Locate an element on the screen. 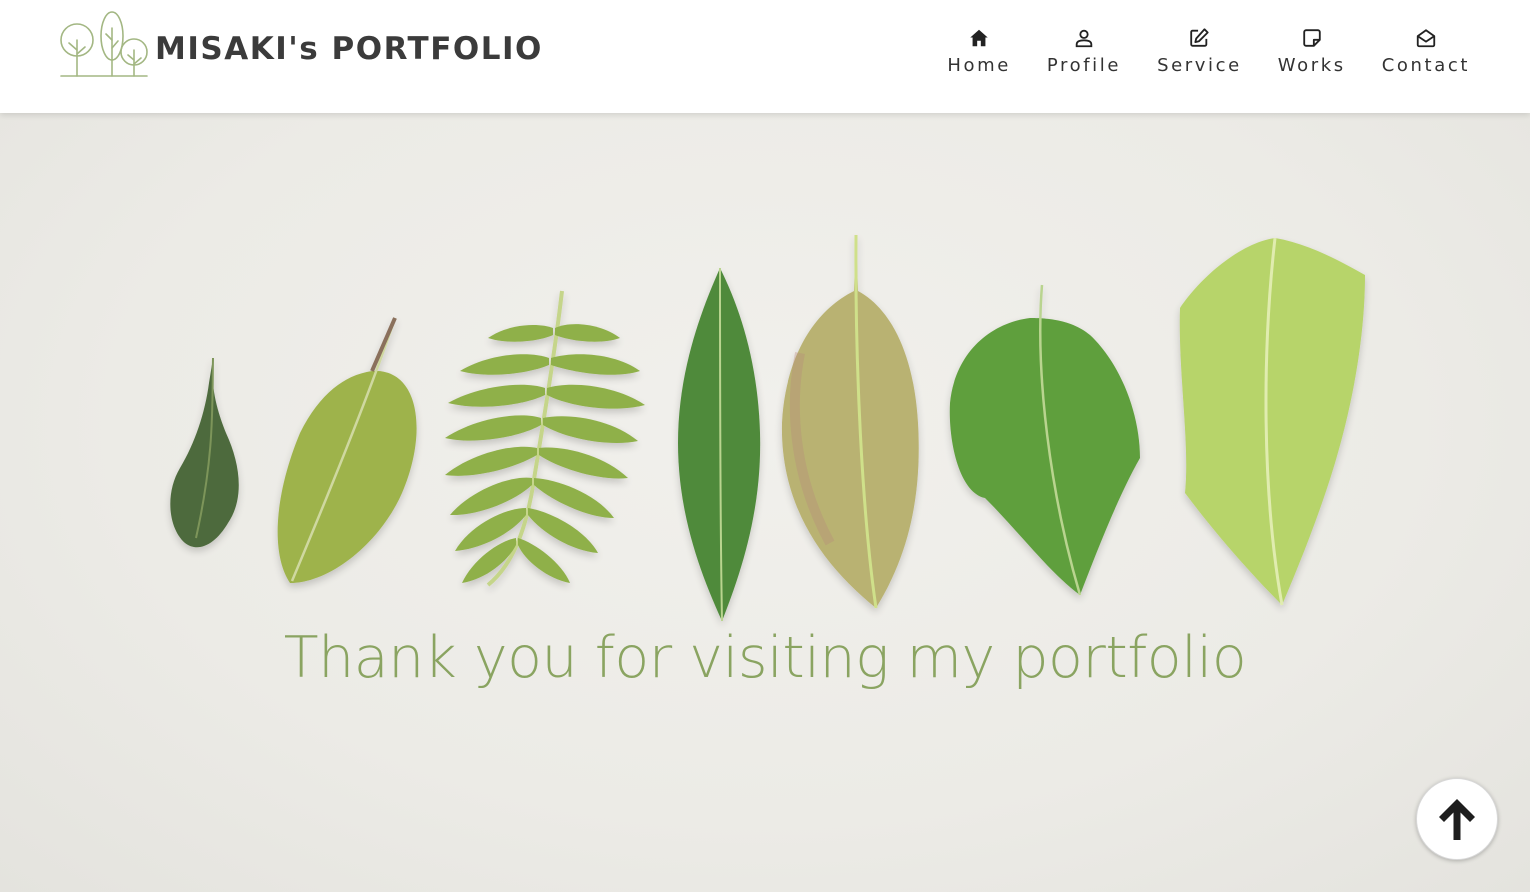 This screenshot has height=892, width=1530. nav-item-service: Service is located at coordinates (1199, 51).